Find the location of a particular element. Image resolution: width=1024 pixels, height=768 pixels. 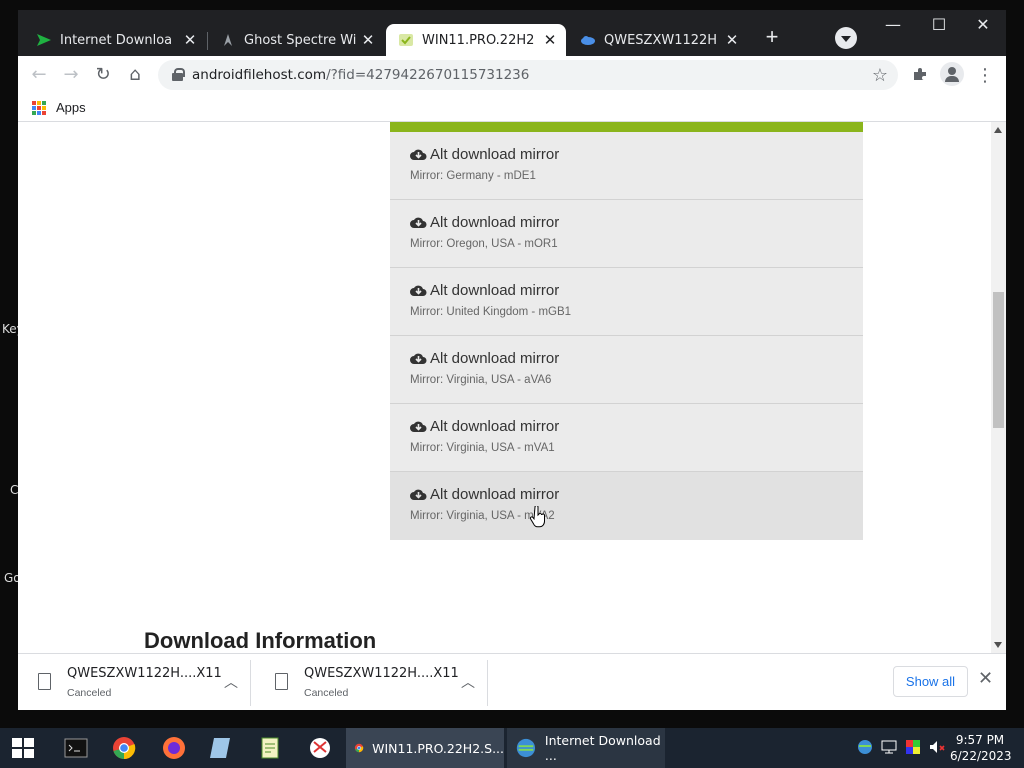

apps-bookmark-label: Apps is located at coordinates (71, 107).